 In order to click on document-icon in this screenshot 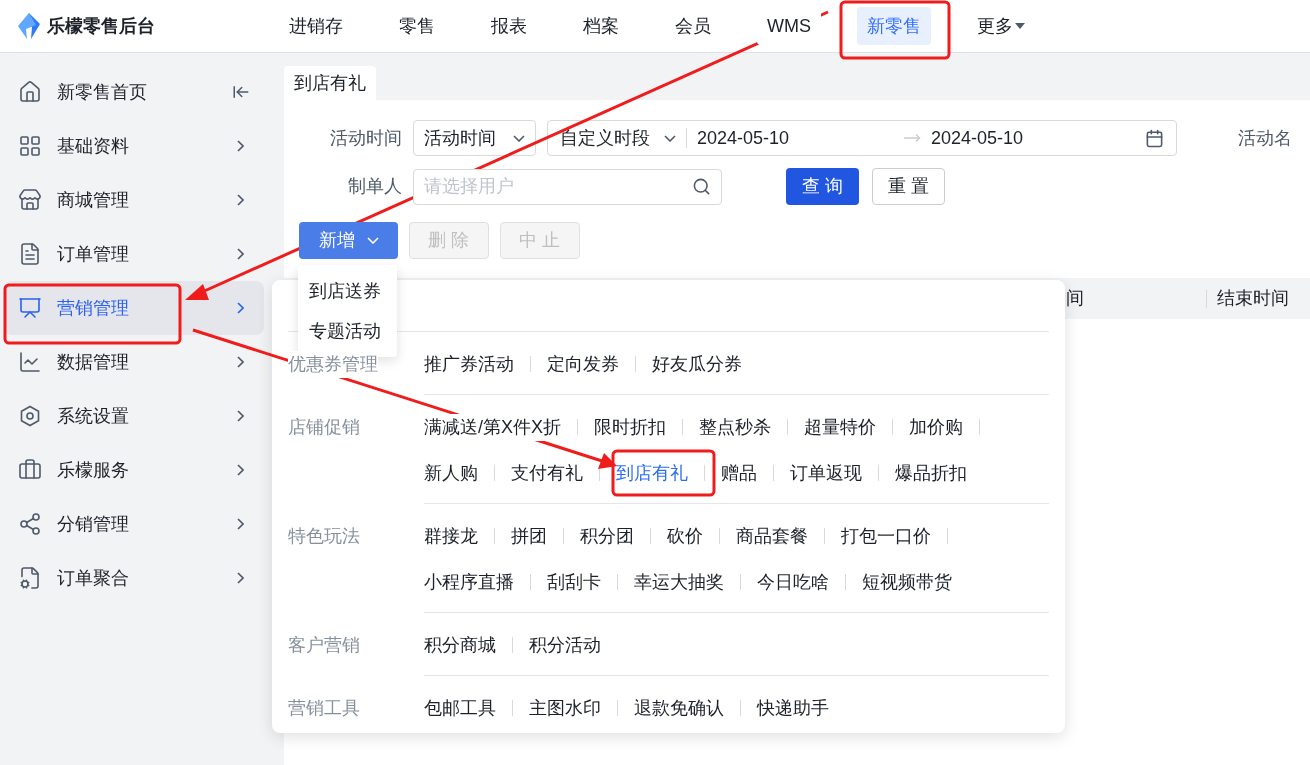, I will do `click(30, 254)`.